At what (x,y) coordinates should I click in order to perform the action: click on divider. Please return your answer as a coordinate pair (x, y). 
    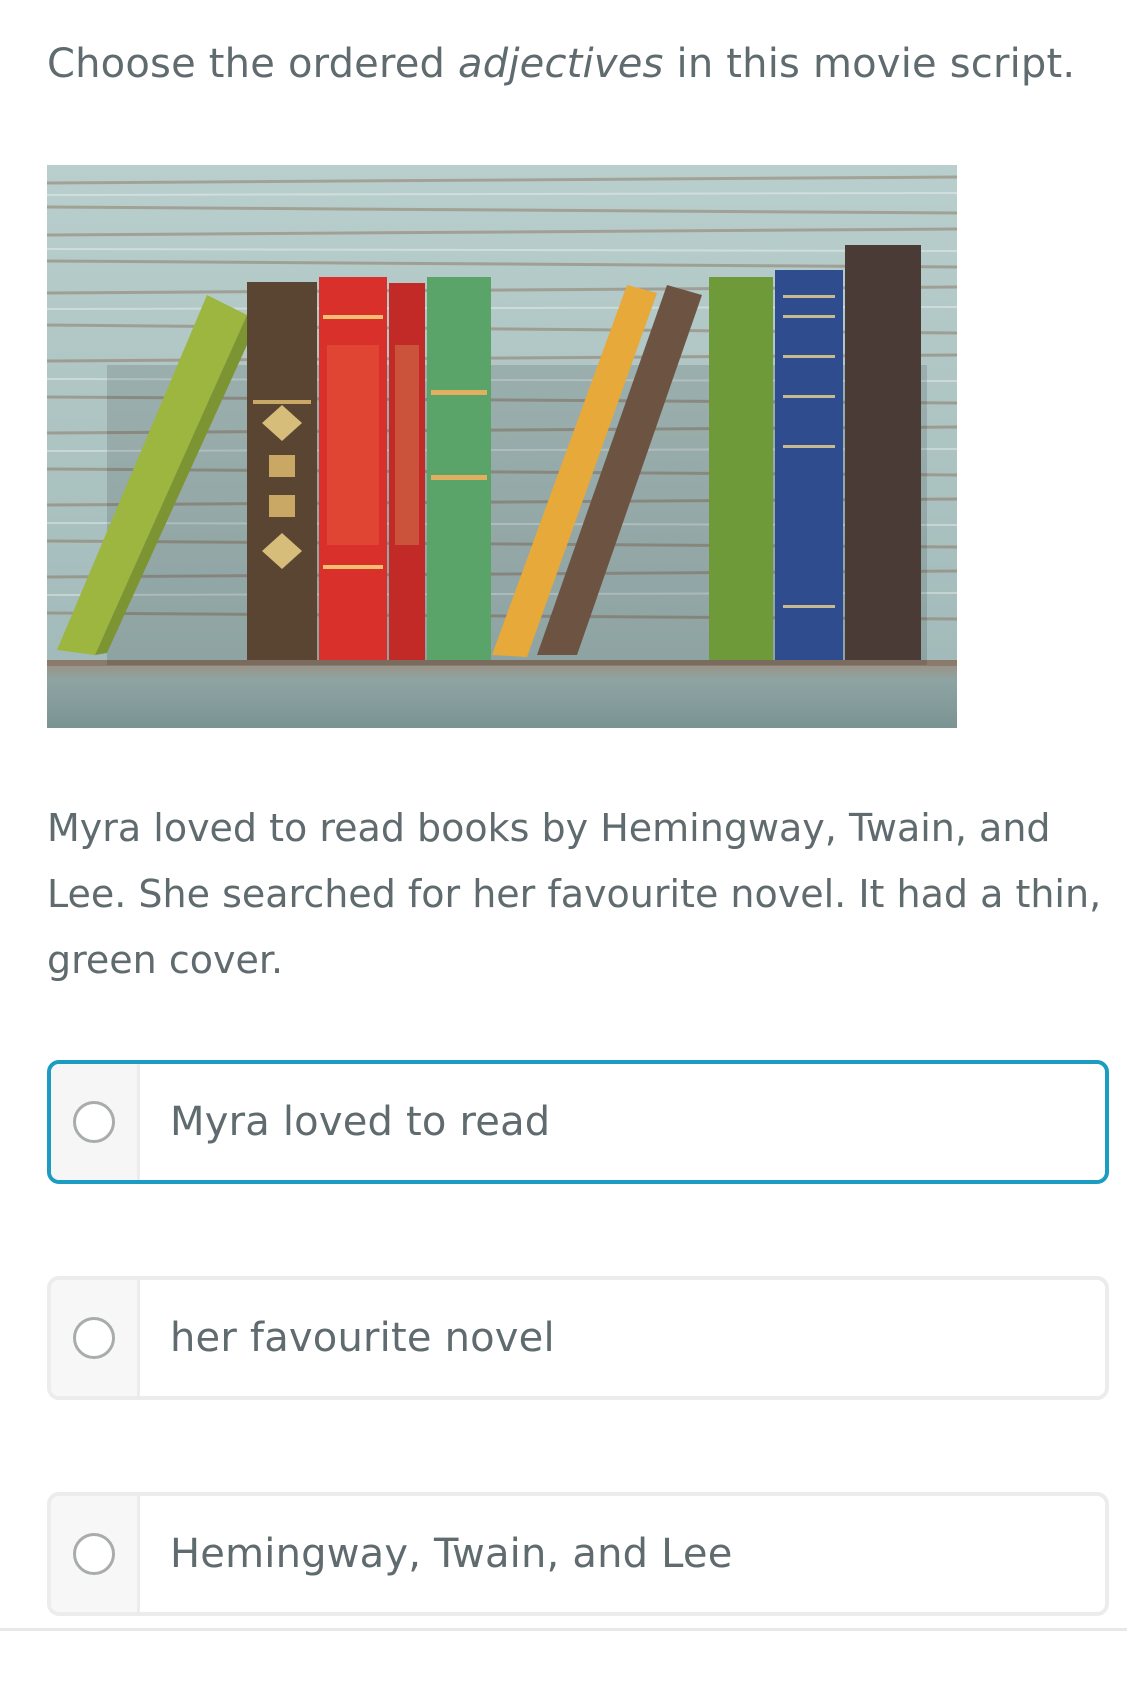
    Looking at the image, I should click on (563, 1629).